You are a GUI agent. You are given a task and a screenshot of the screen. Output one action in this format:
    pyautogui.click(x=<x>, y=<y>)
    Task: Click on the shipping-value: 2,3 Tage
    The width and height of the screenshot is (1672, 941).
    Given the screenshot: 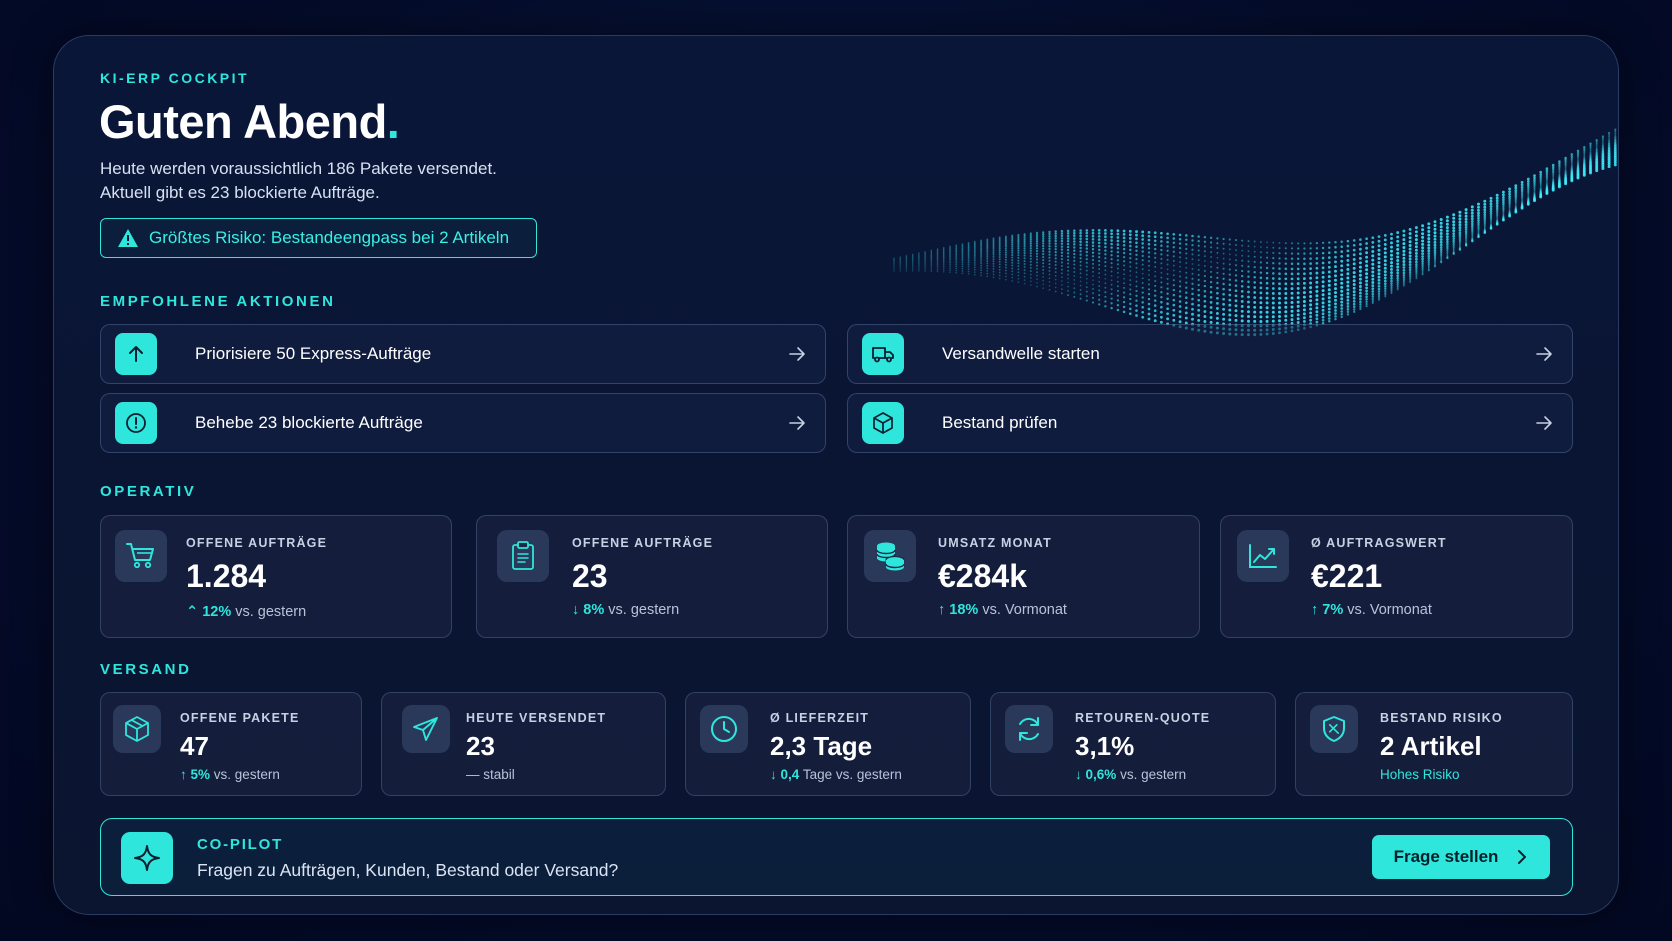 What is the action you would take?
    pyautogui.click(x=821, y=746)
    